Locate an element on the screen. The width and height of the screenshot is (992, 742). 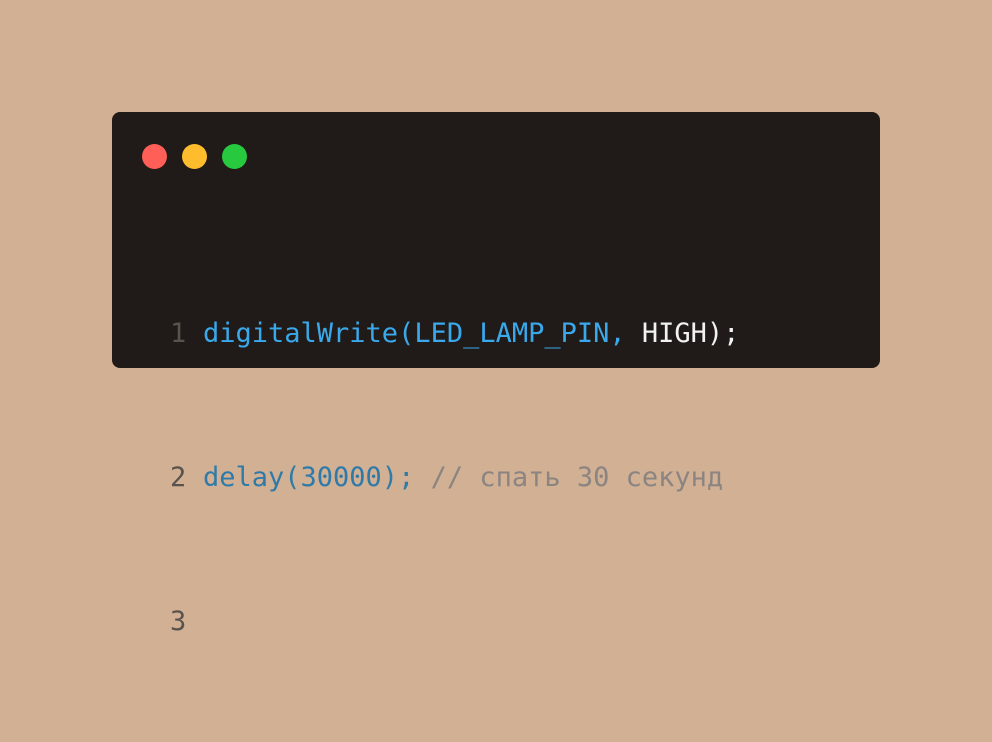
window-controls is located at coordinates (194, 156).